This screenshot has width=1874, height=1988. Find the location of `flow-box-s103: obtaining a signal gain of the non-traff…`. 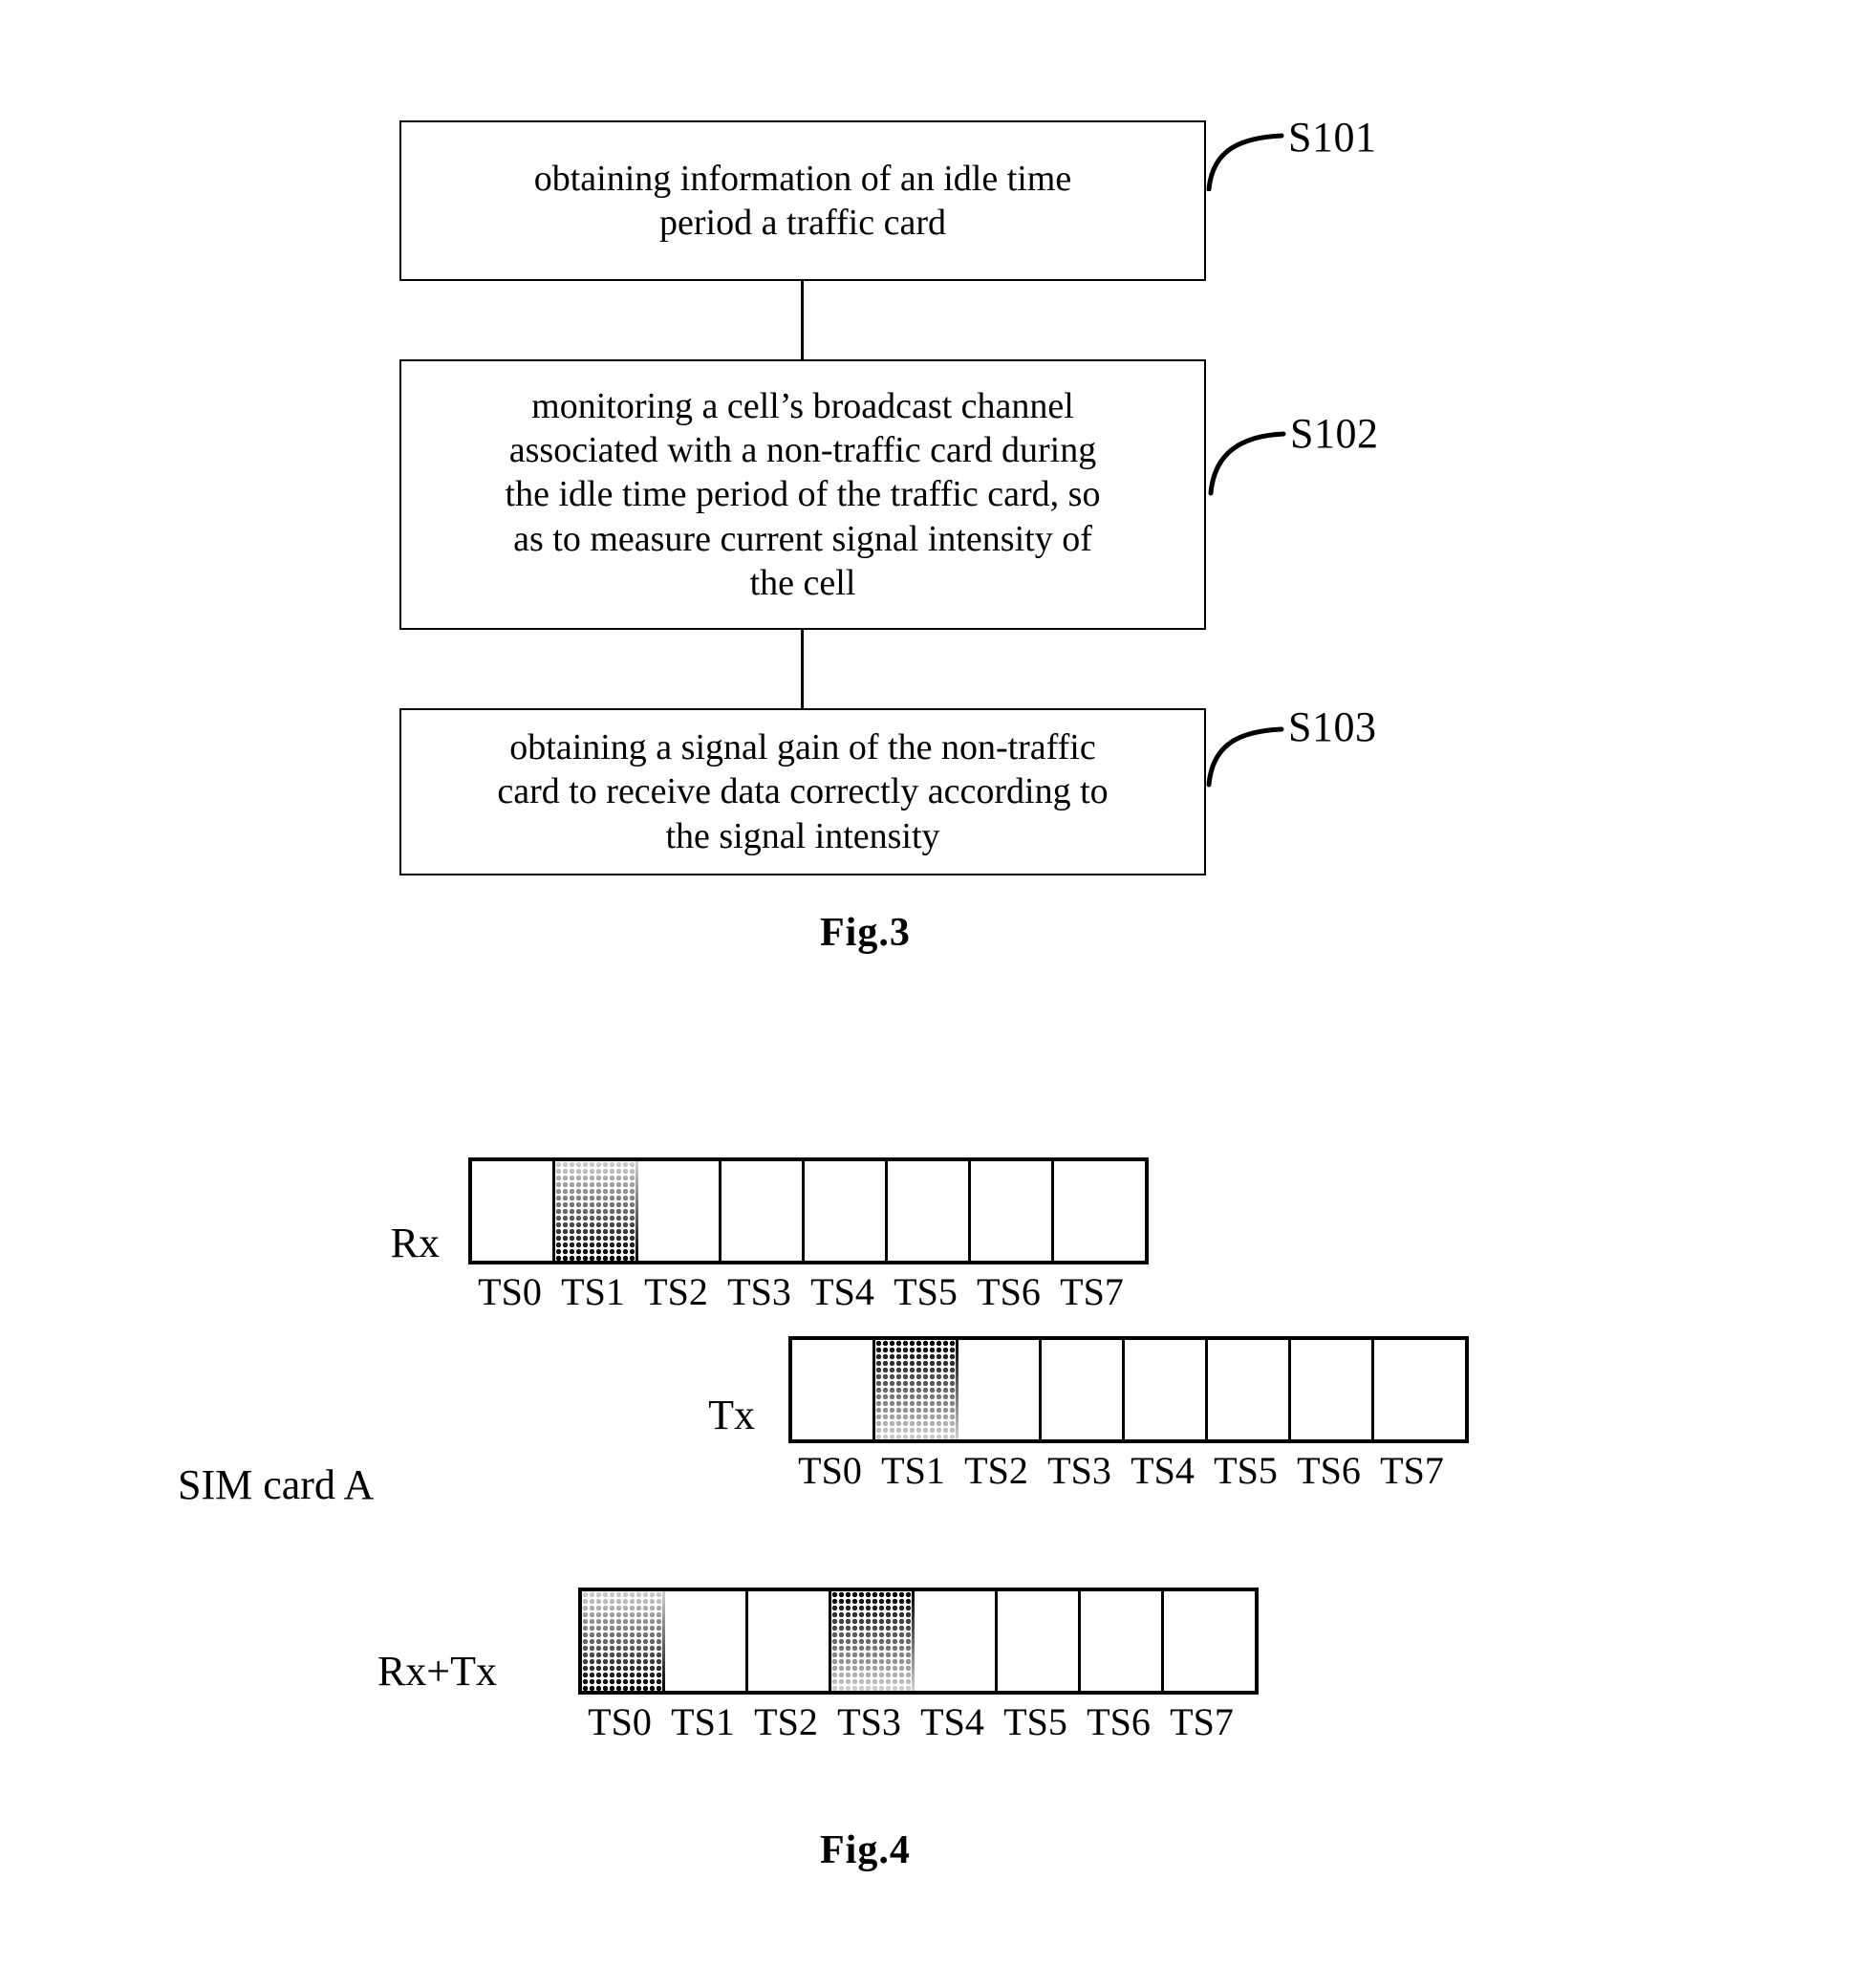

flow-box-s103: obtaining a signal gain of the non-traff… is located at coordinates (802, 791).